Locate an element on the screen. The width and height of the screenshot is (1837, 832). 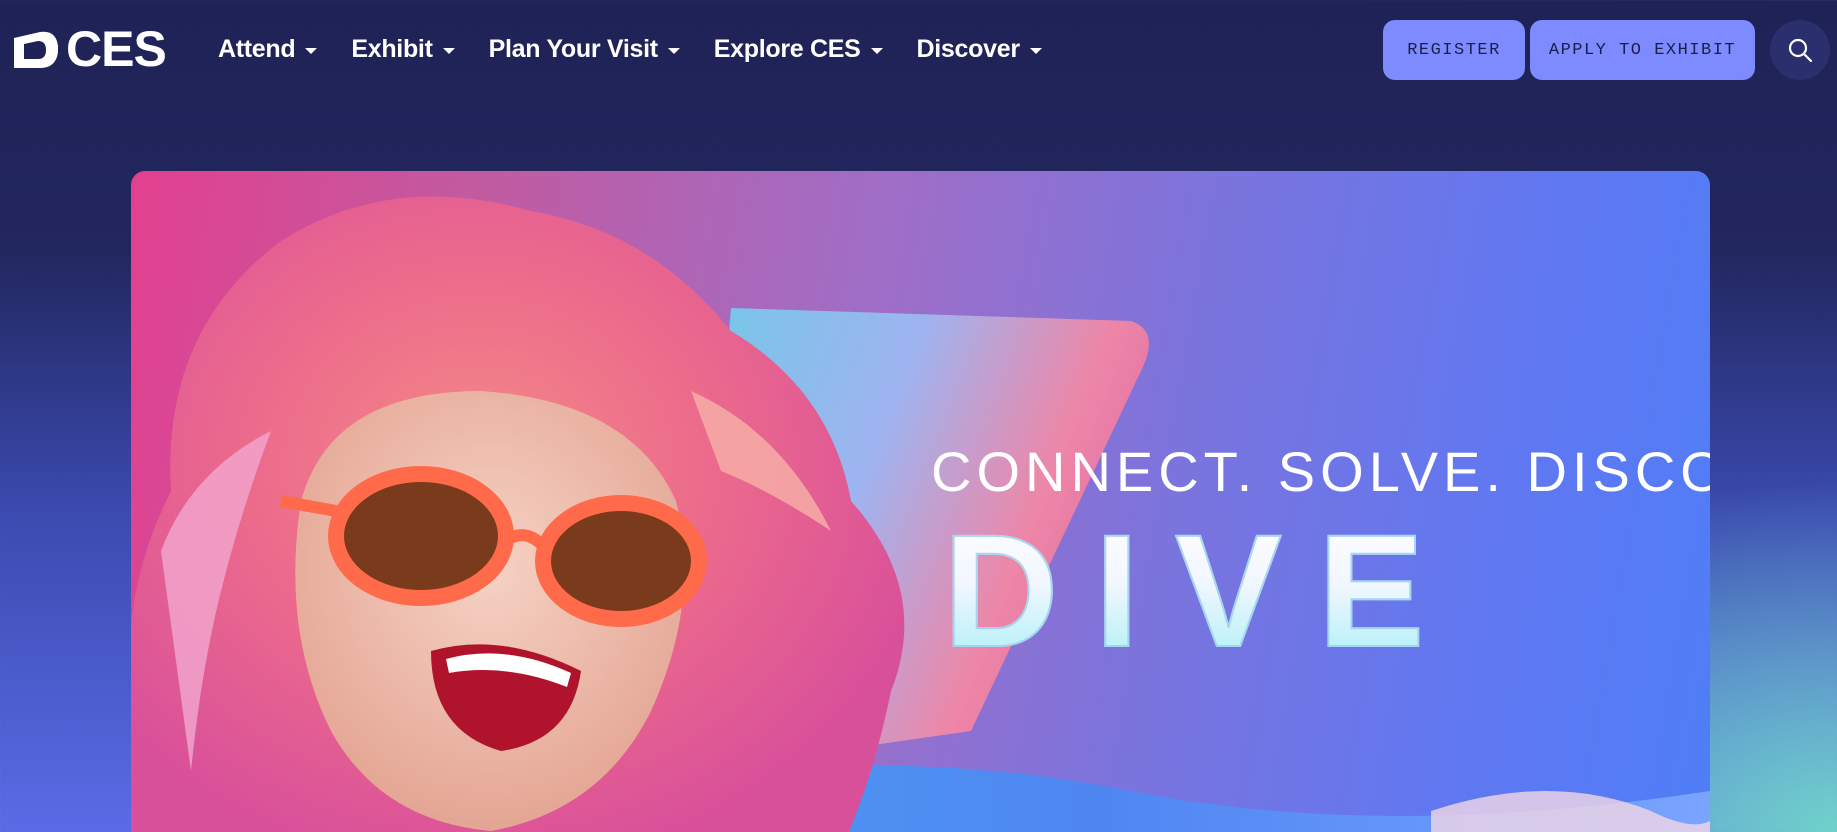
nav-item-label: Plan Your Visit is located at coordinates (573, 48).